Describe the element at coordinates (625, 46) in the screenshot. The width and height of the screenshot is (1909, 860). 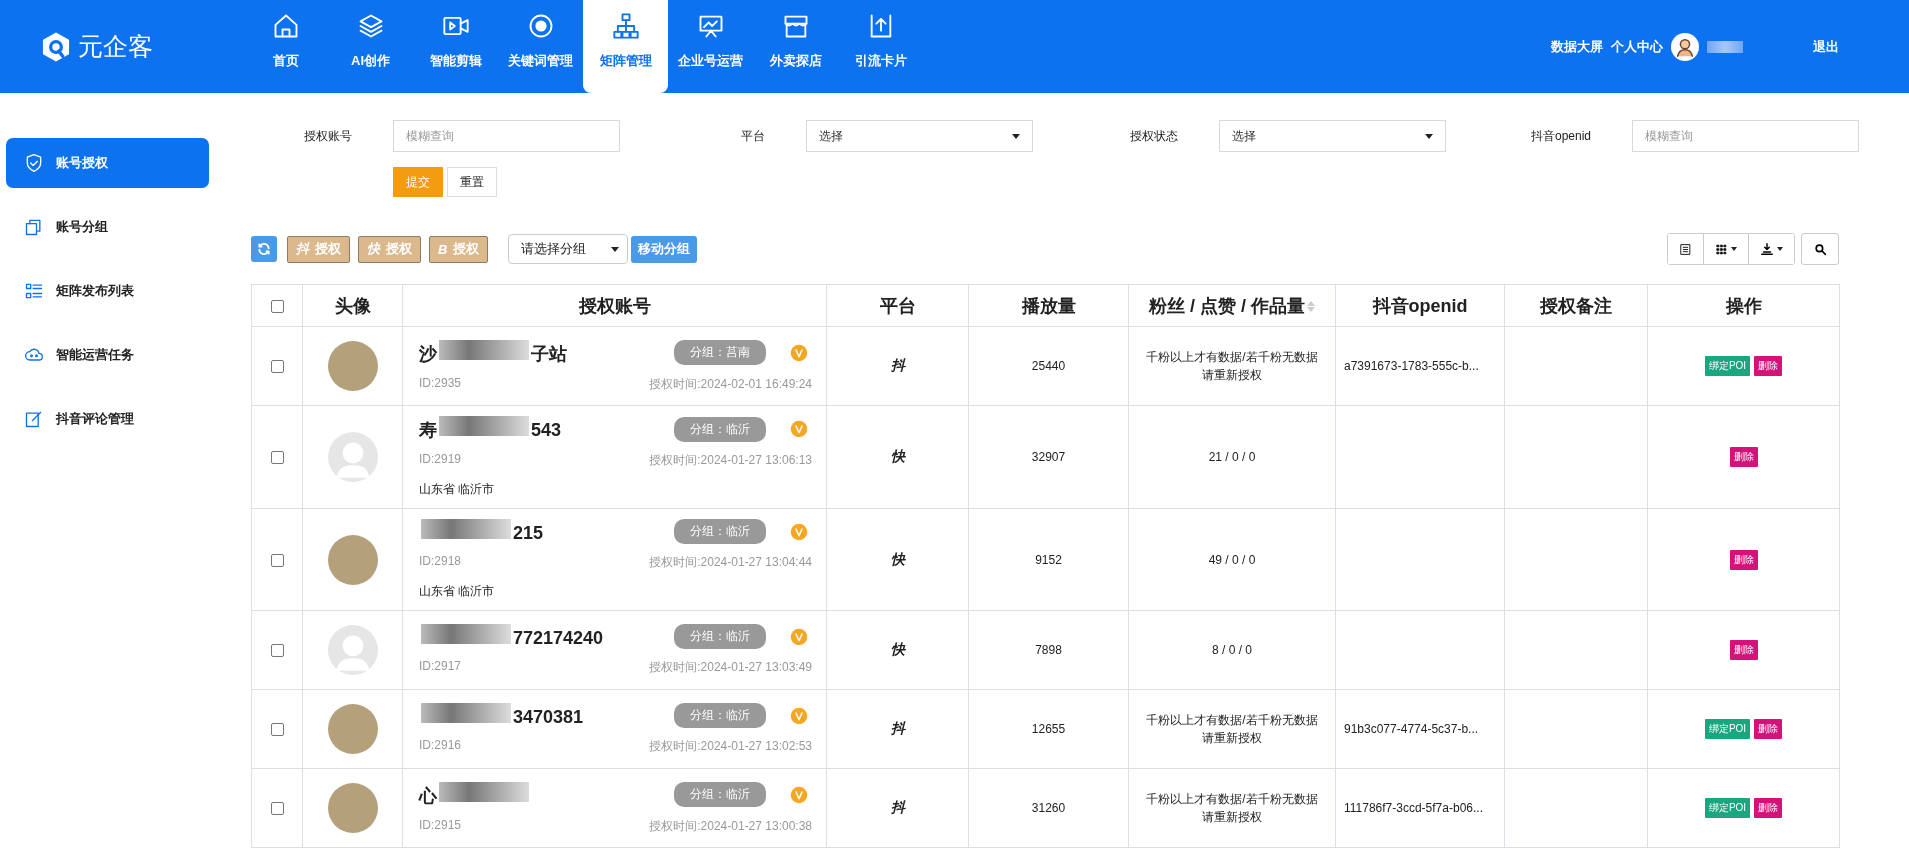
I see `nav-tab: 矩阵管理` at that location.